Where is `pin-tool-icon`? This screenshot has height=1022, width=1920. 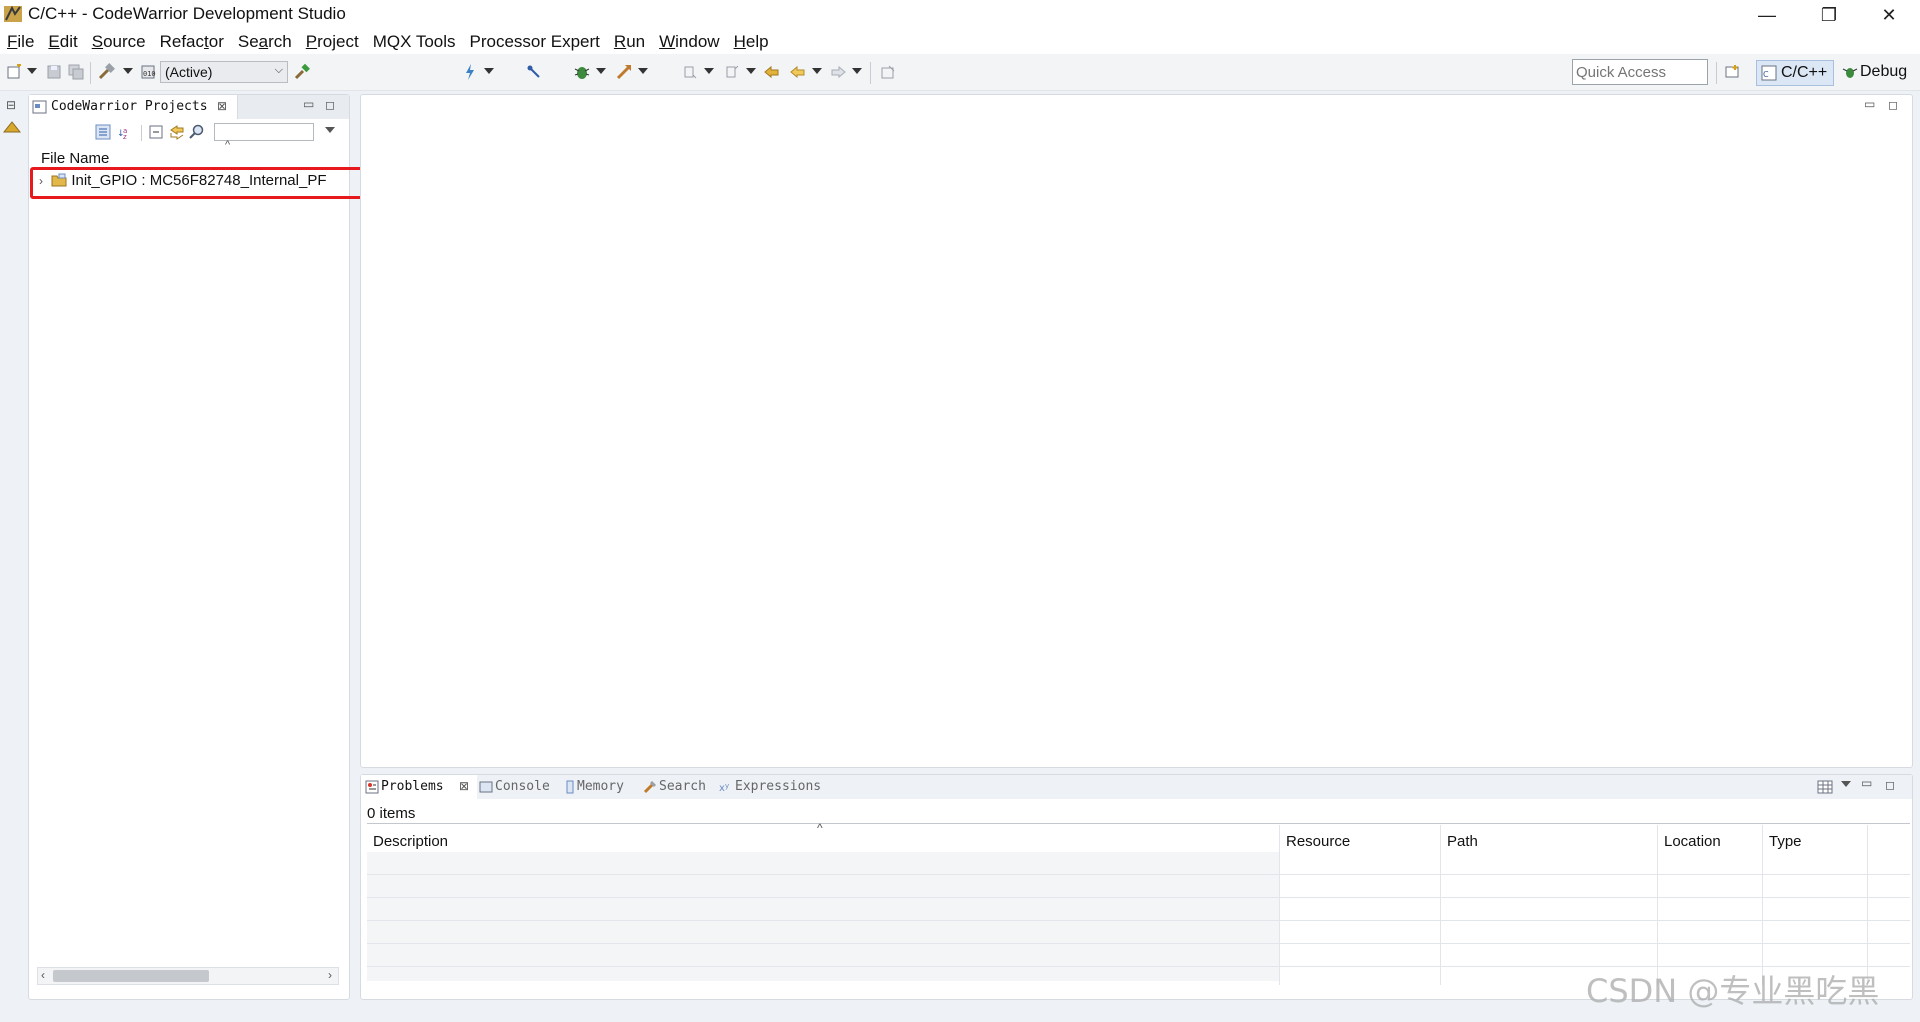 pin-tool-icon is located at coordinates (534, 72).